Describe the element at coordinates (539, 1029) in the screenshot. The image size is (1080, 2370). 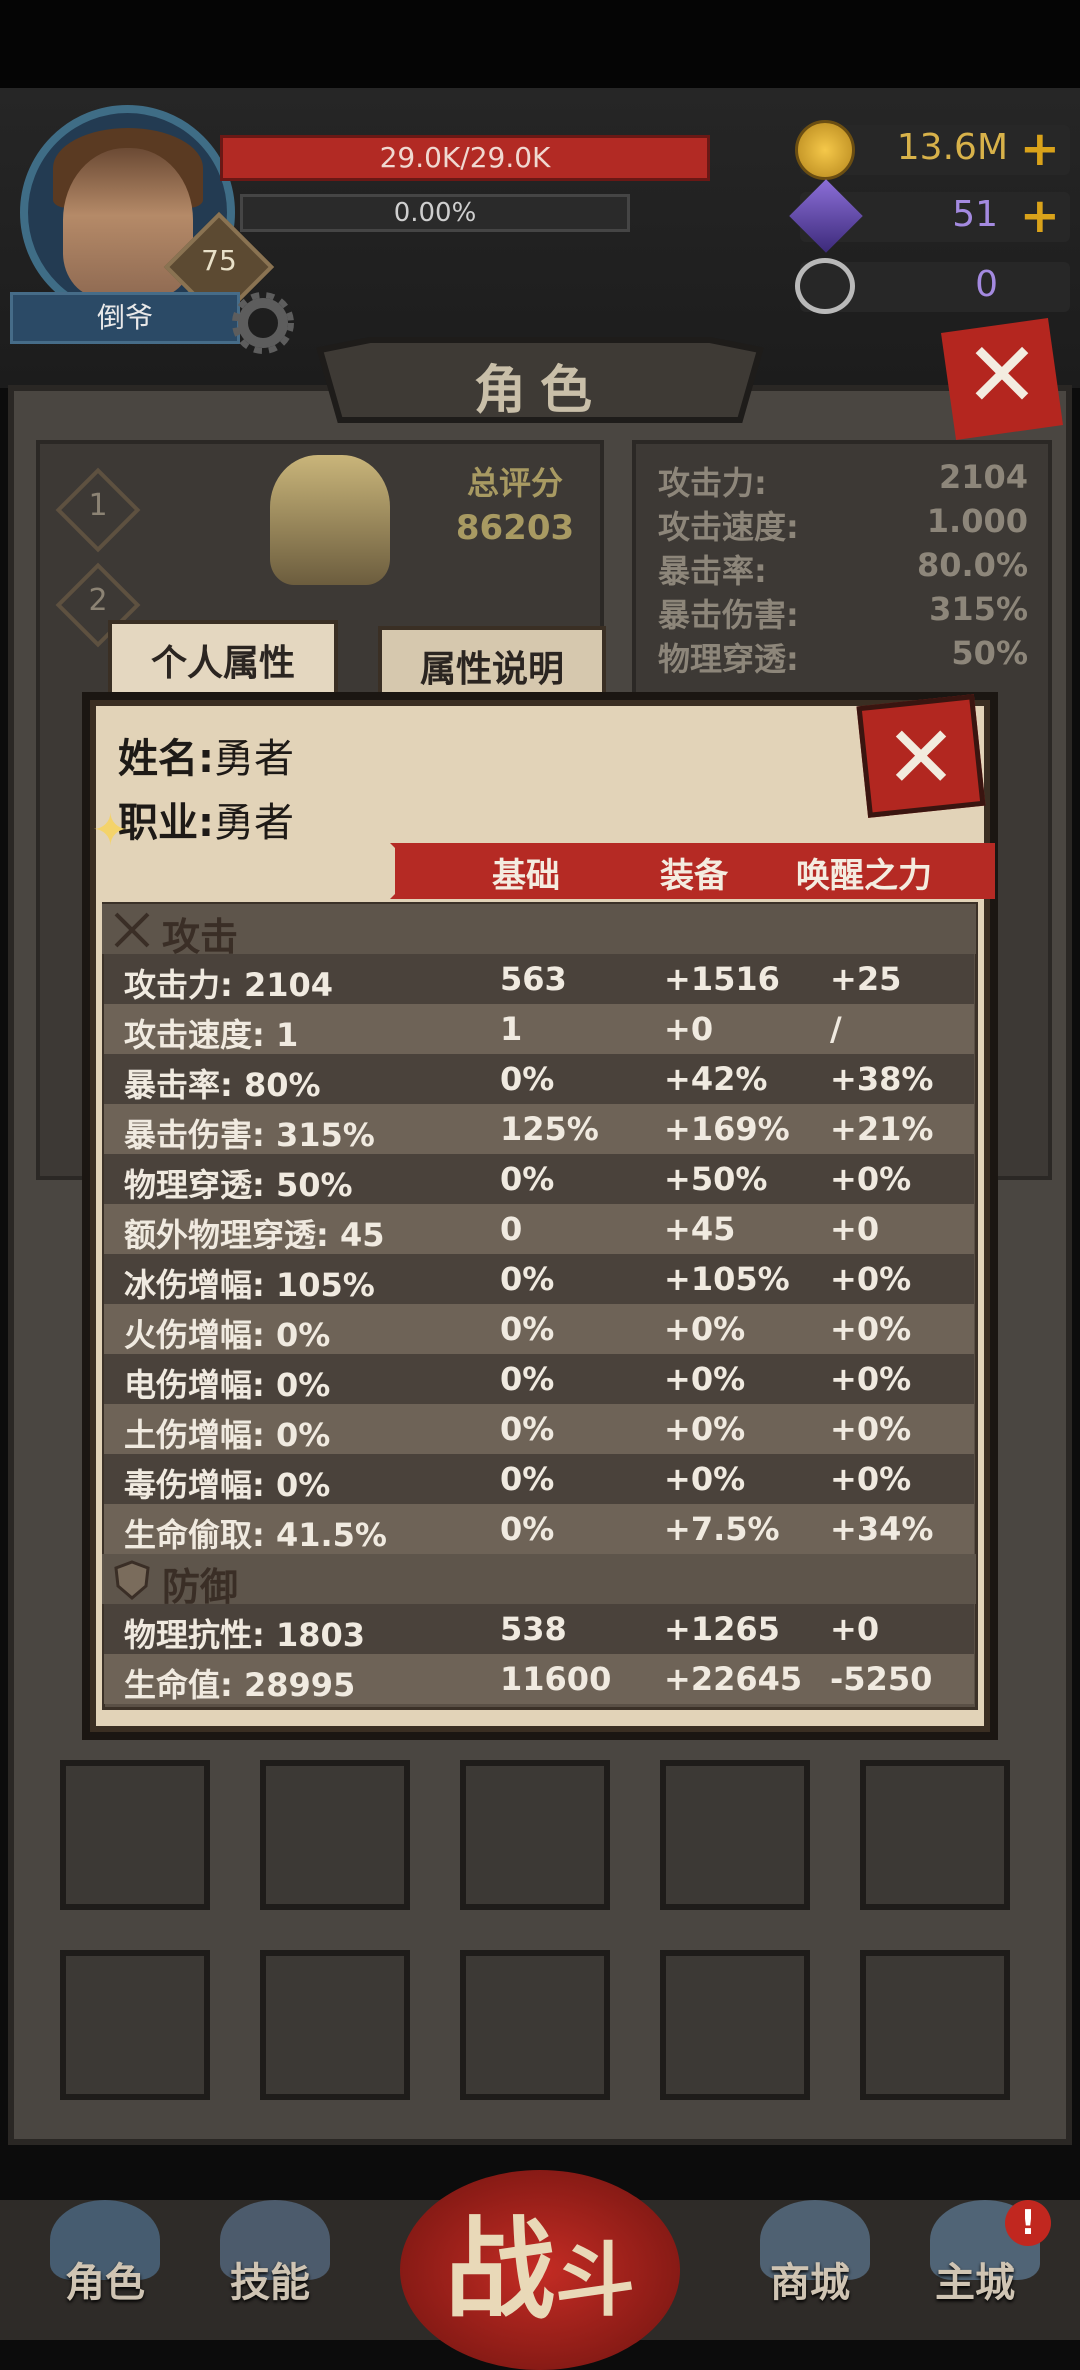
I see `attribute-row: 攻击速度: 1 1 +0 /` at that location.